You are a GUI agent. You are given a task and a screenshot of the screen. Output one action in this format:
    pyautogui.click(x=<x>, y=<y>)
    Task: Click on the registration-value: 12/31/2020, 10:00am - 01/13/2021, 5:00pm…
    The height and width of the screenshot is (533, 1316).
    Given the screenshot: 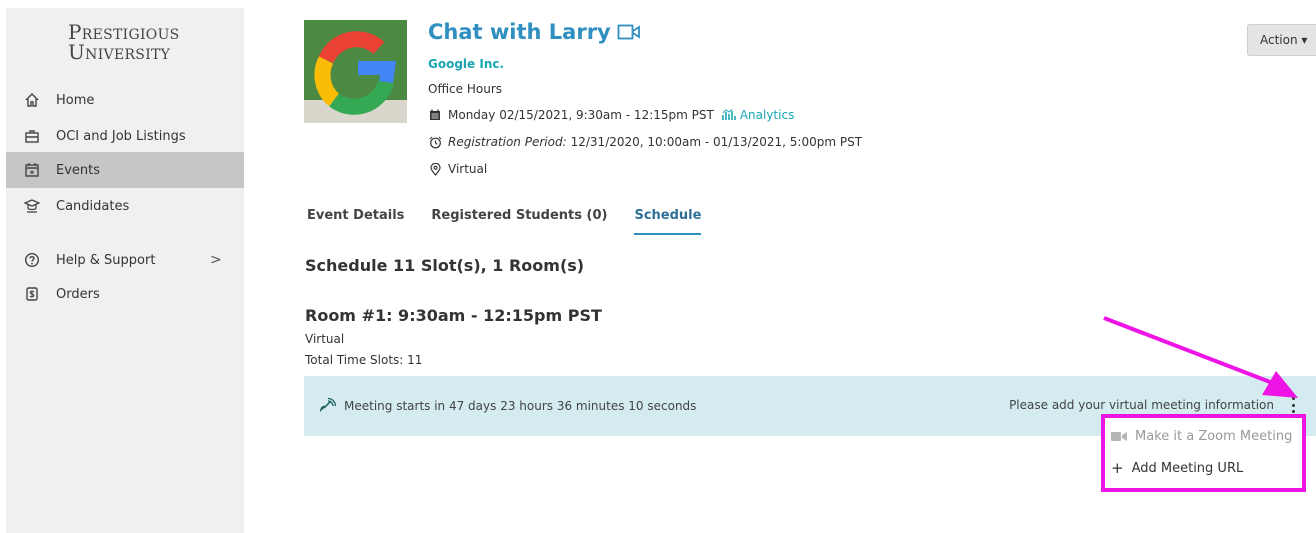 What is the action you would take?
    pyautogui.click(x=716, y=142)
    